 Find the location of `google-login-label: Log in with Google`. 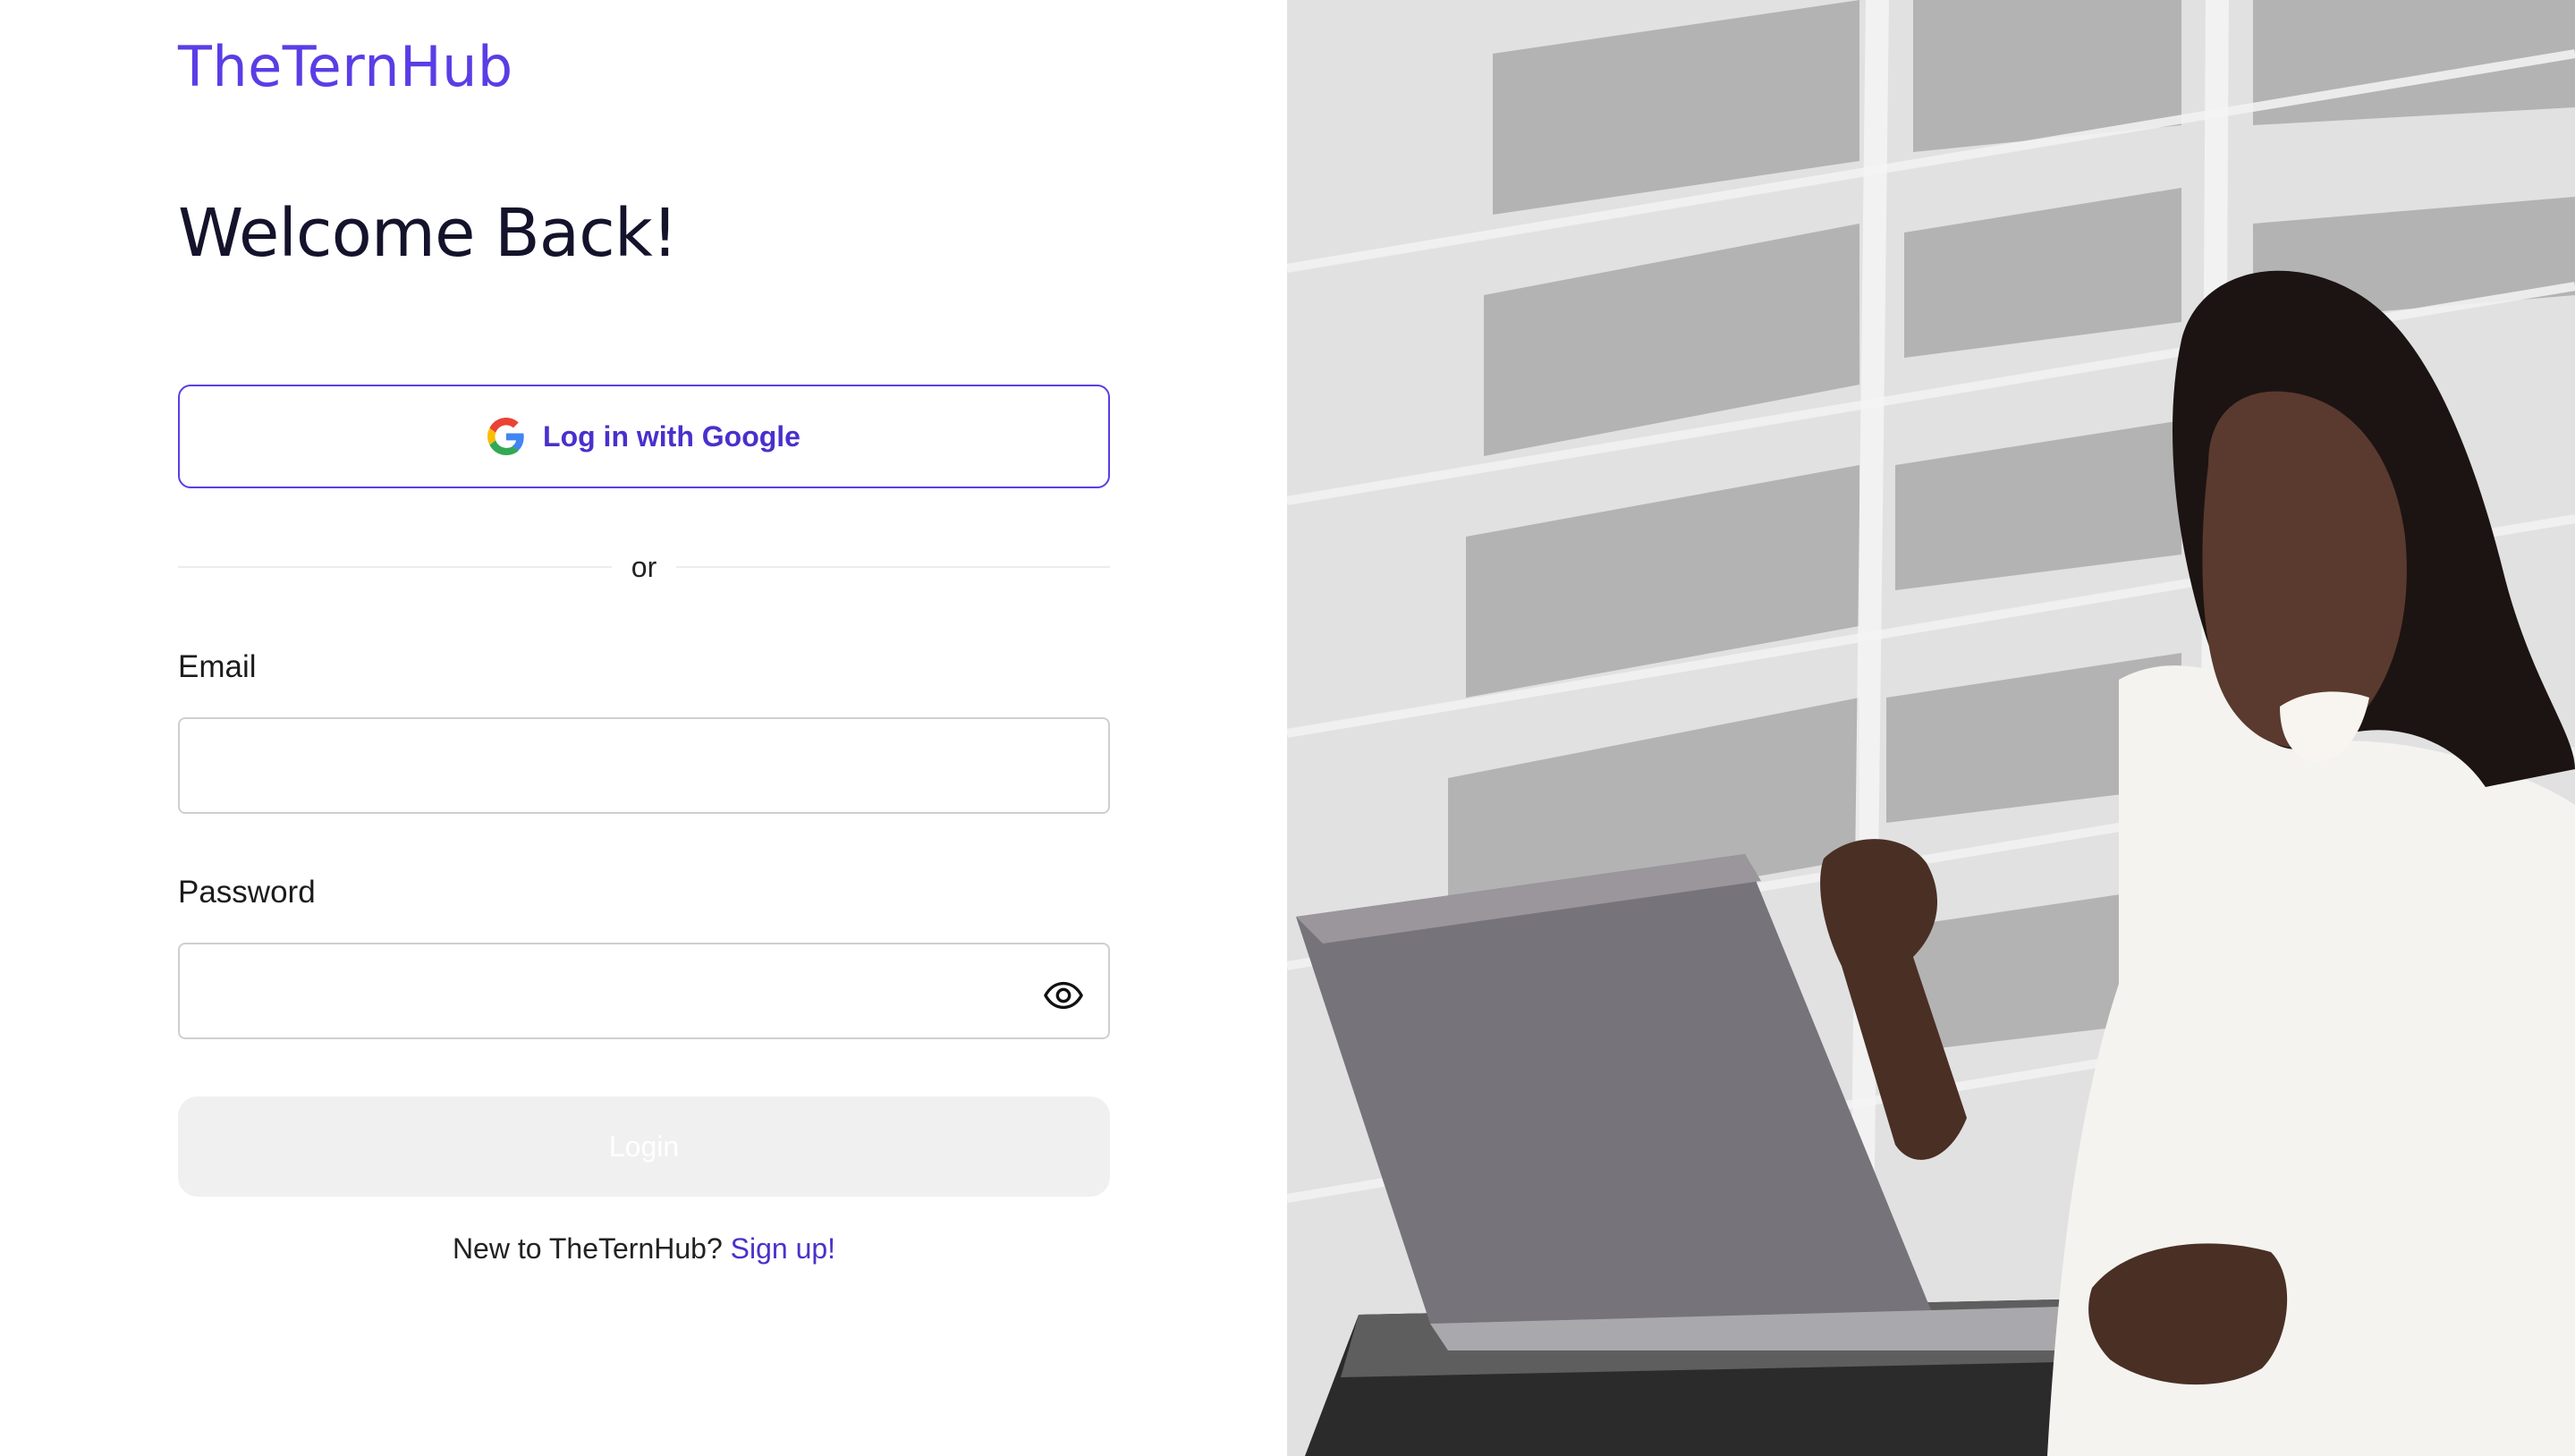

google-login-label: Log in with Google is located at coordinates (671, 436).